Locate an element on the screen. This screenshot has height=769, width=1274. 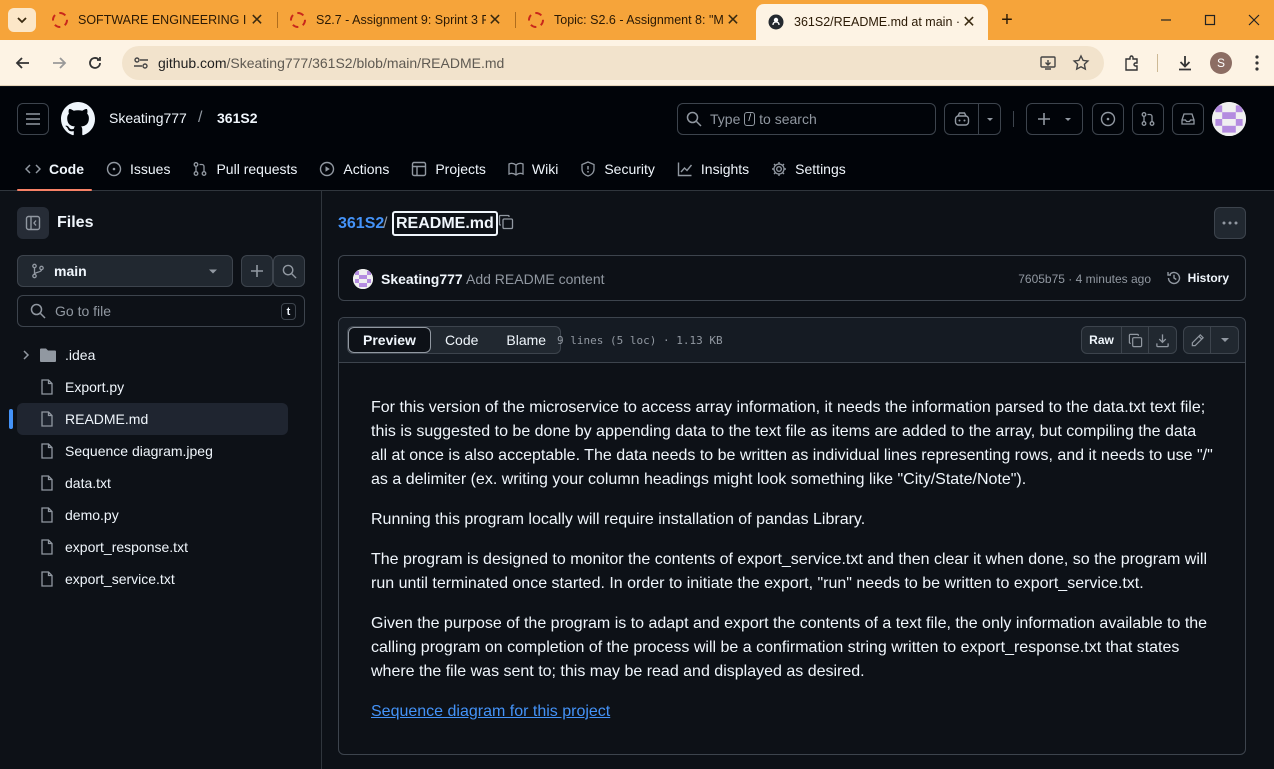
sequence-diagram-link: Sequence diagram for this project is located at coordinates (490, 711).